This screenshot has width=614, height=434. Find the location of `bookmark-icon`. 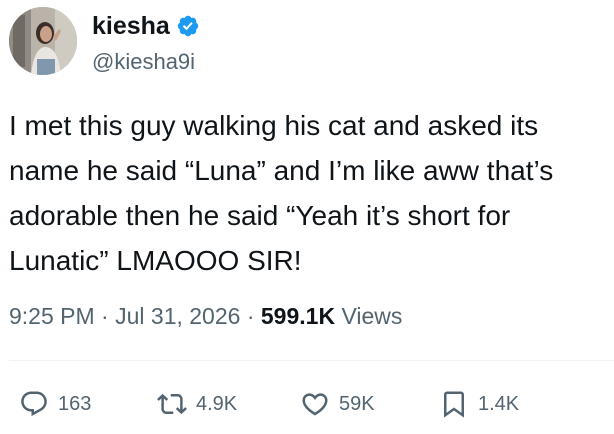

bookmark-icon is located at coordinates (454, 404).